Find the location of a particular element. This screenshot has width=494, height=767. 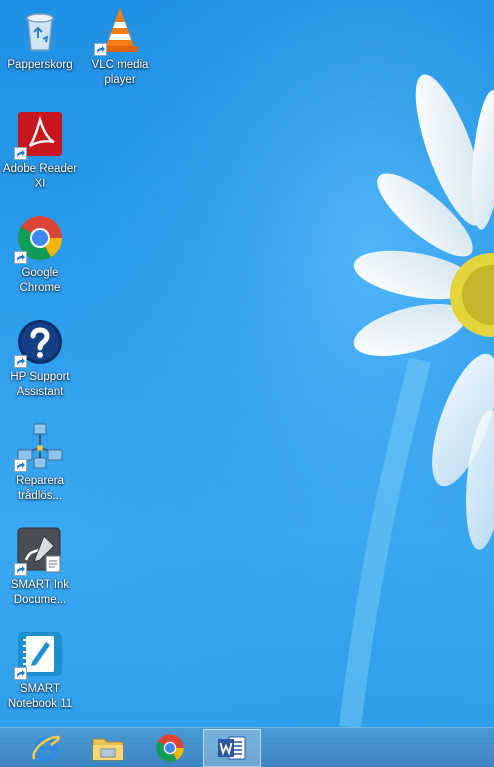

network-repair-icon is located at coordinates (39, 447).